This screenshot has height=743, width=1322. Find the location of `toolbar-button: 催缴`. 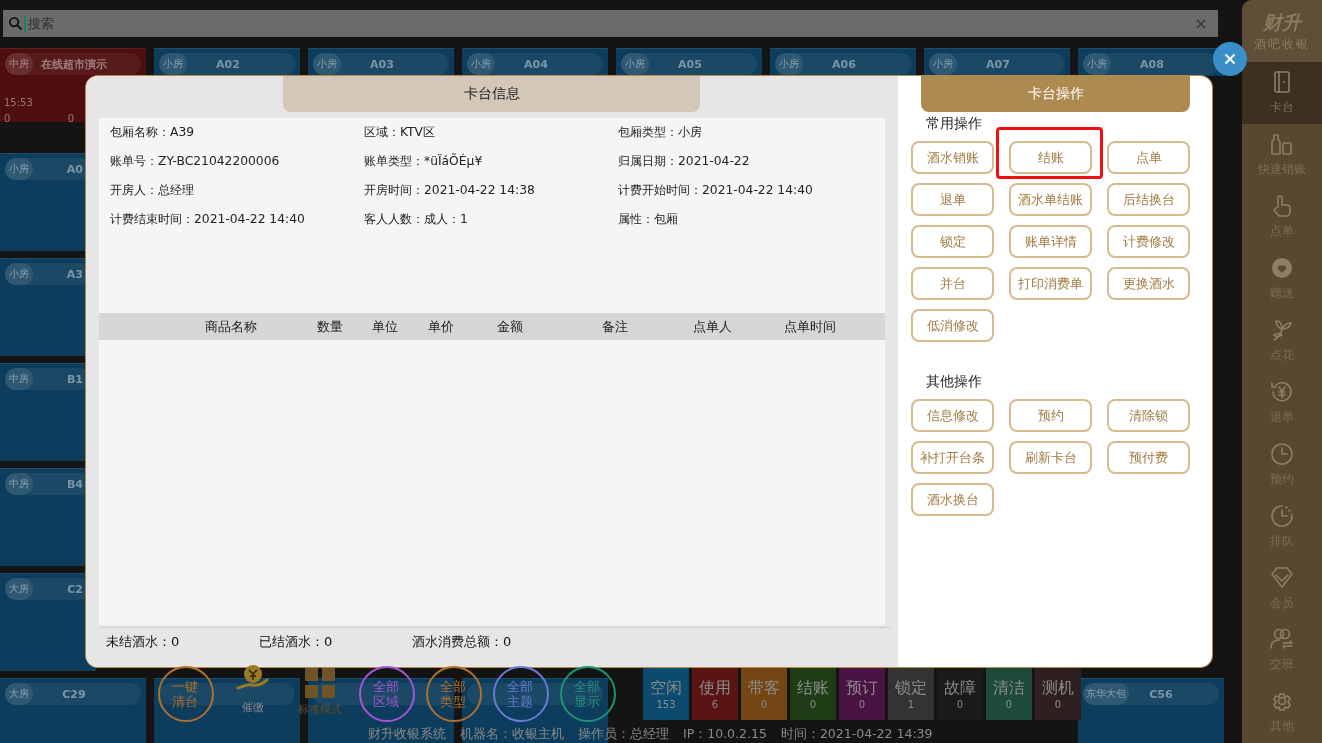

toolbar-button: 催缴 is located at coordinates (252, 689).